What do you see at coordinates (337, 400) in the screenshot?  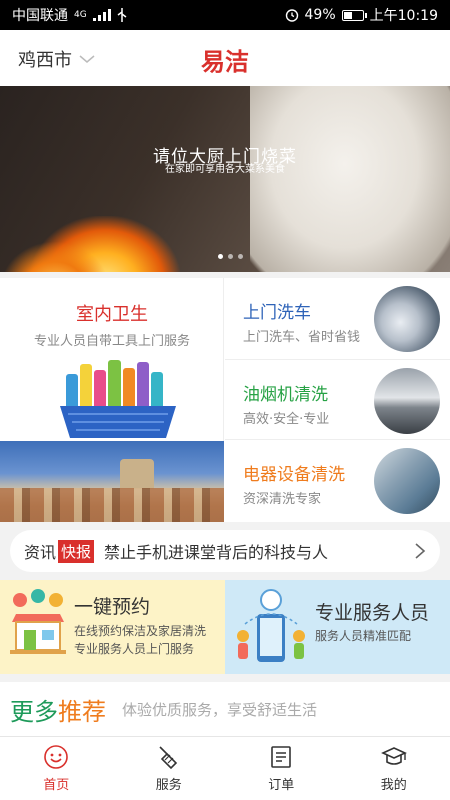 I see `service-card-range-hood-cleaning: 油烟机清洗 高效·安全·专业` at bounding box center [337, 400].